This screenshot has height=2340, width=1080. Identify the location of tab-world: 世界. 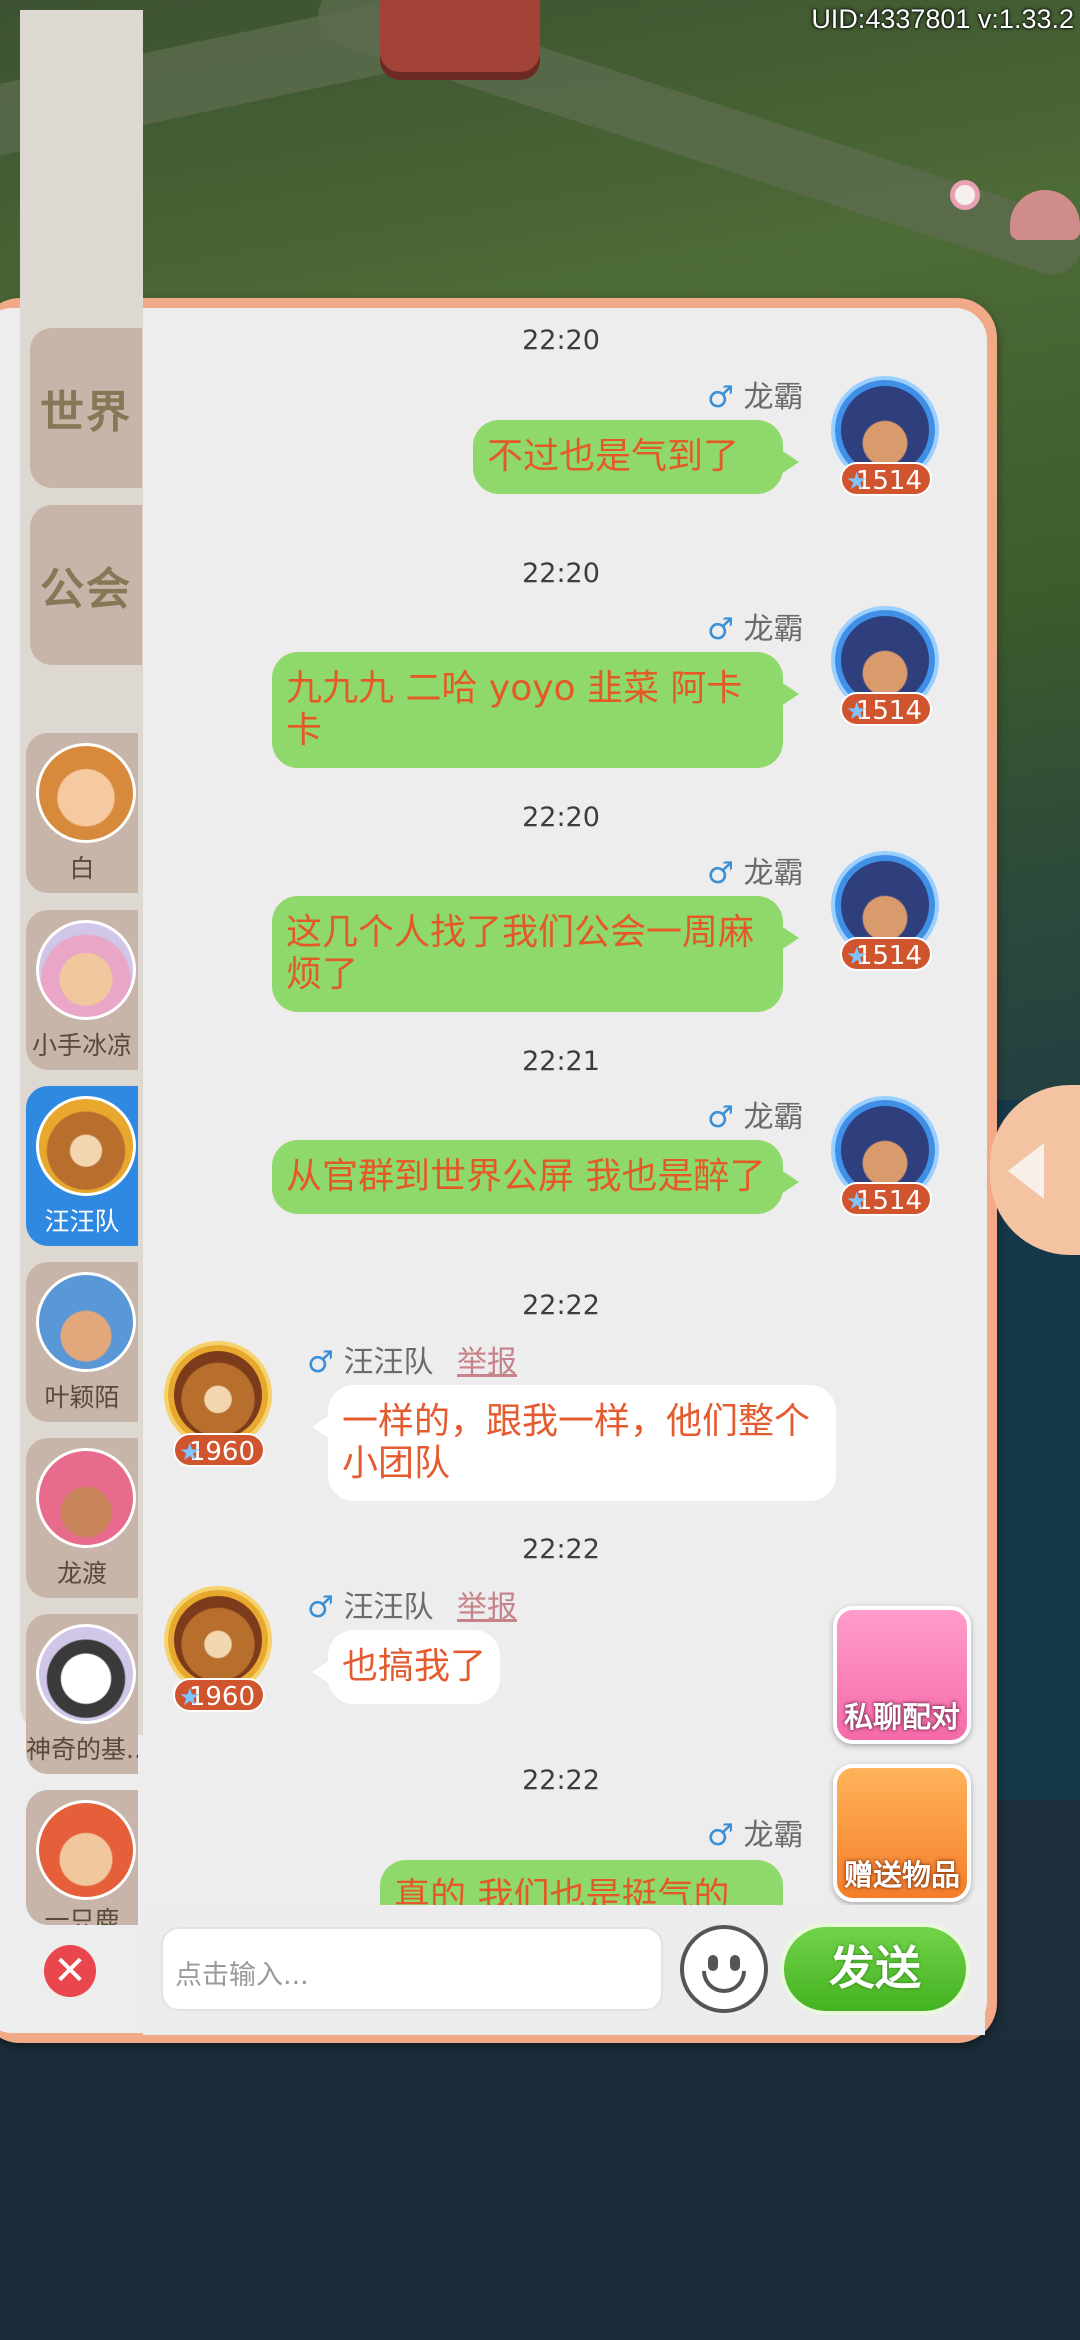
(86, 408).